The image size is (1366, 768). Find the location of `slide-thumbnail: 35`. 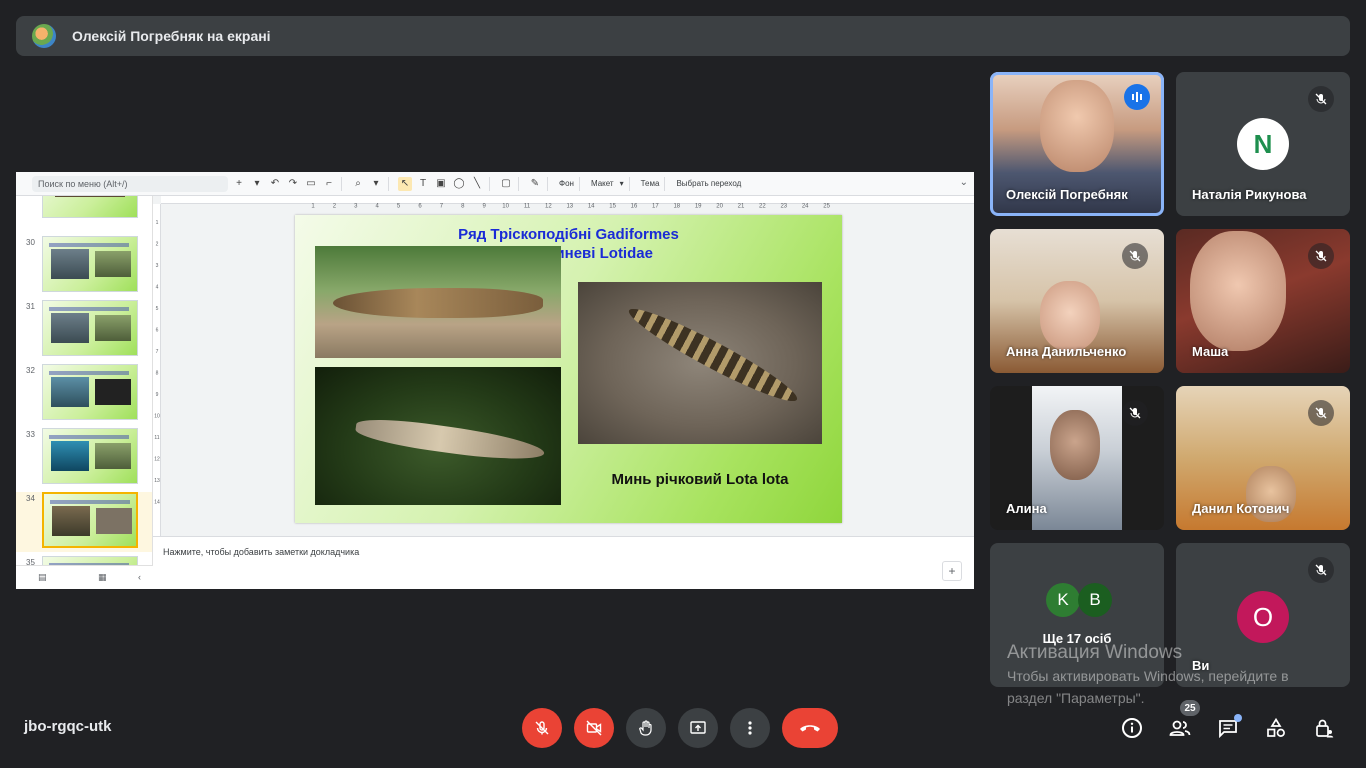

slide-thumbnail: 35 is located at coordinates (84, 560).